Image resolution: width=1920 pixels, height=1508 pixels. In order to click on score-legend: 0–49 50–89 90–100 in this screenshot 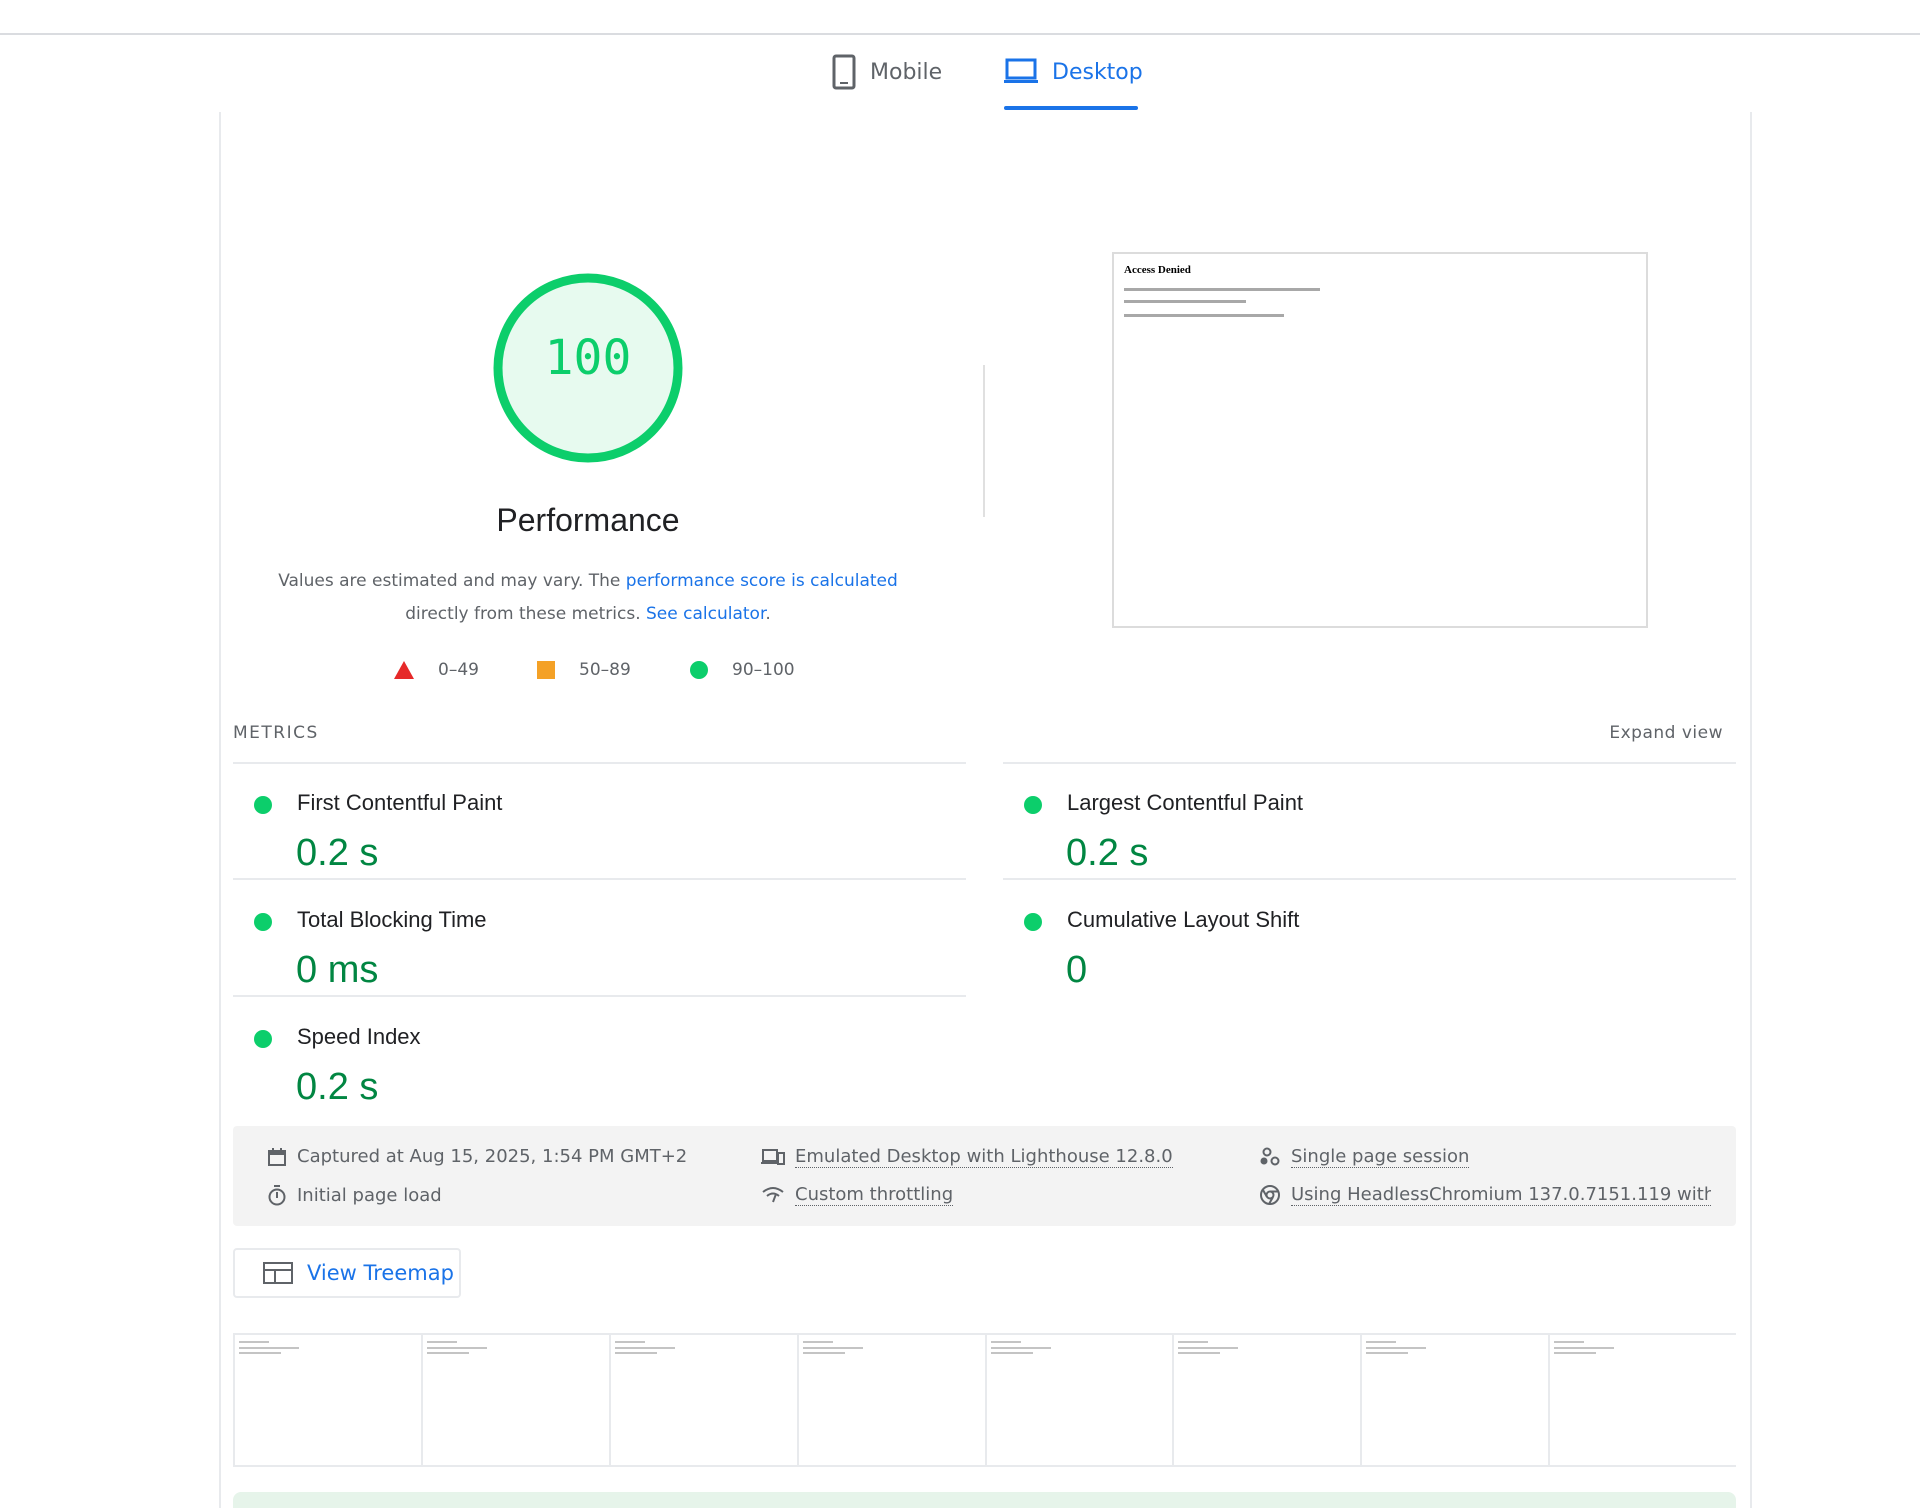, I will do `click(960, 675)`.